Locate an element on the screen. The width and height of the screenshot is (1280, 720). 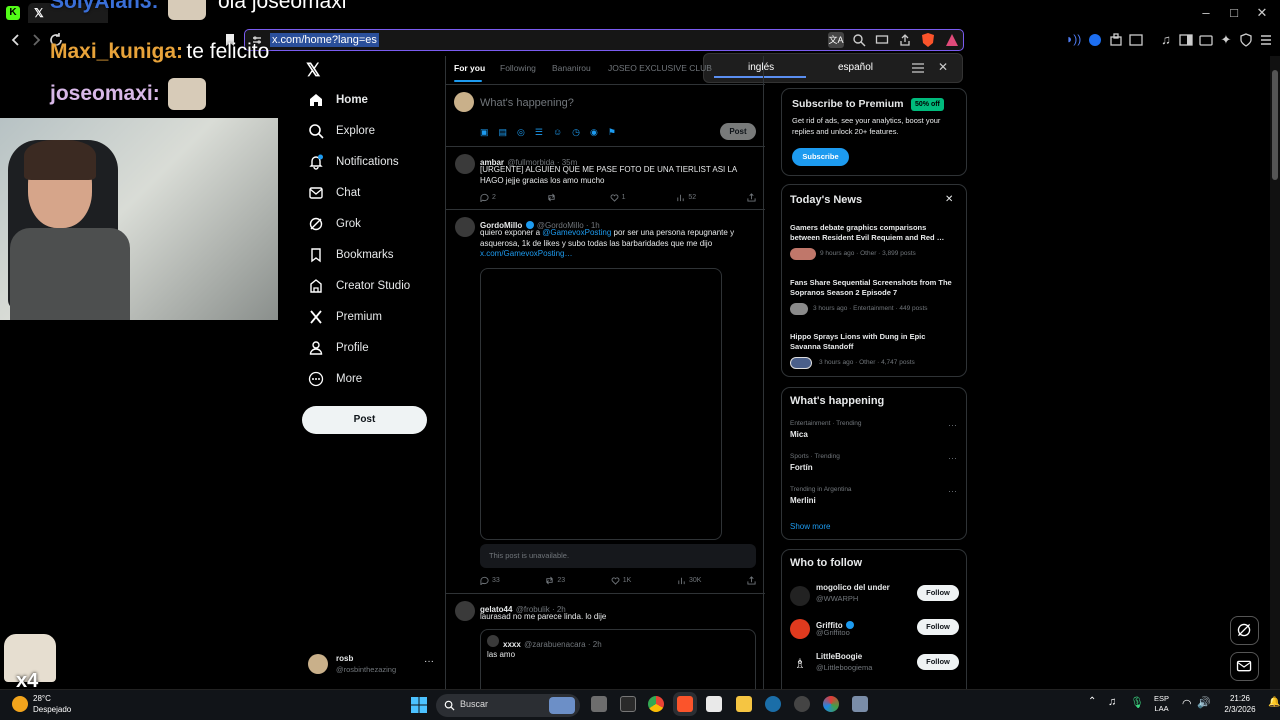
post-1-avatar is located at coordinates (465, 164).